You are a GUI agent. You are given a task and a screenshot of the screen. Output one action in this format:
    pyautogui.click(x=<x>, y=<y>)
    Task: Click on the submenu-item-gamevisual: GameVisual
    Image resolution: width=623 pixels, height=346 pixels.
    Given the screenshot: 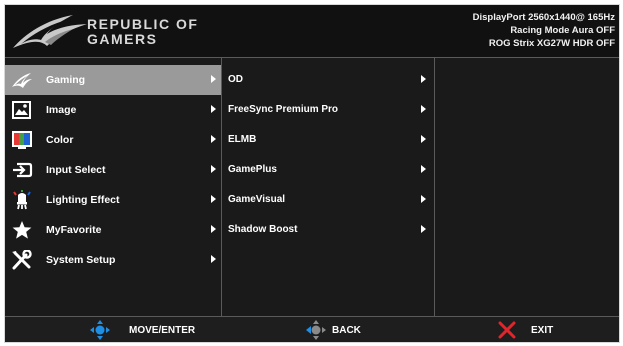 What is the action you would take?
    pyautogui.click(x=328, y=200)
    